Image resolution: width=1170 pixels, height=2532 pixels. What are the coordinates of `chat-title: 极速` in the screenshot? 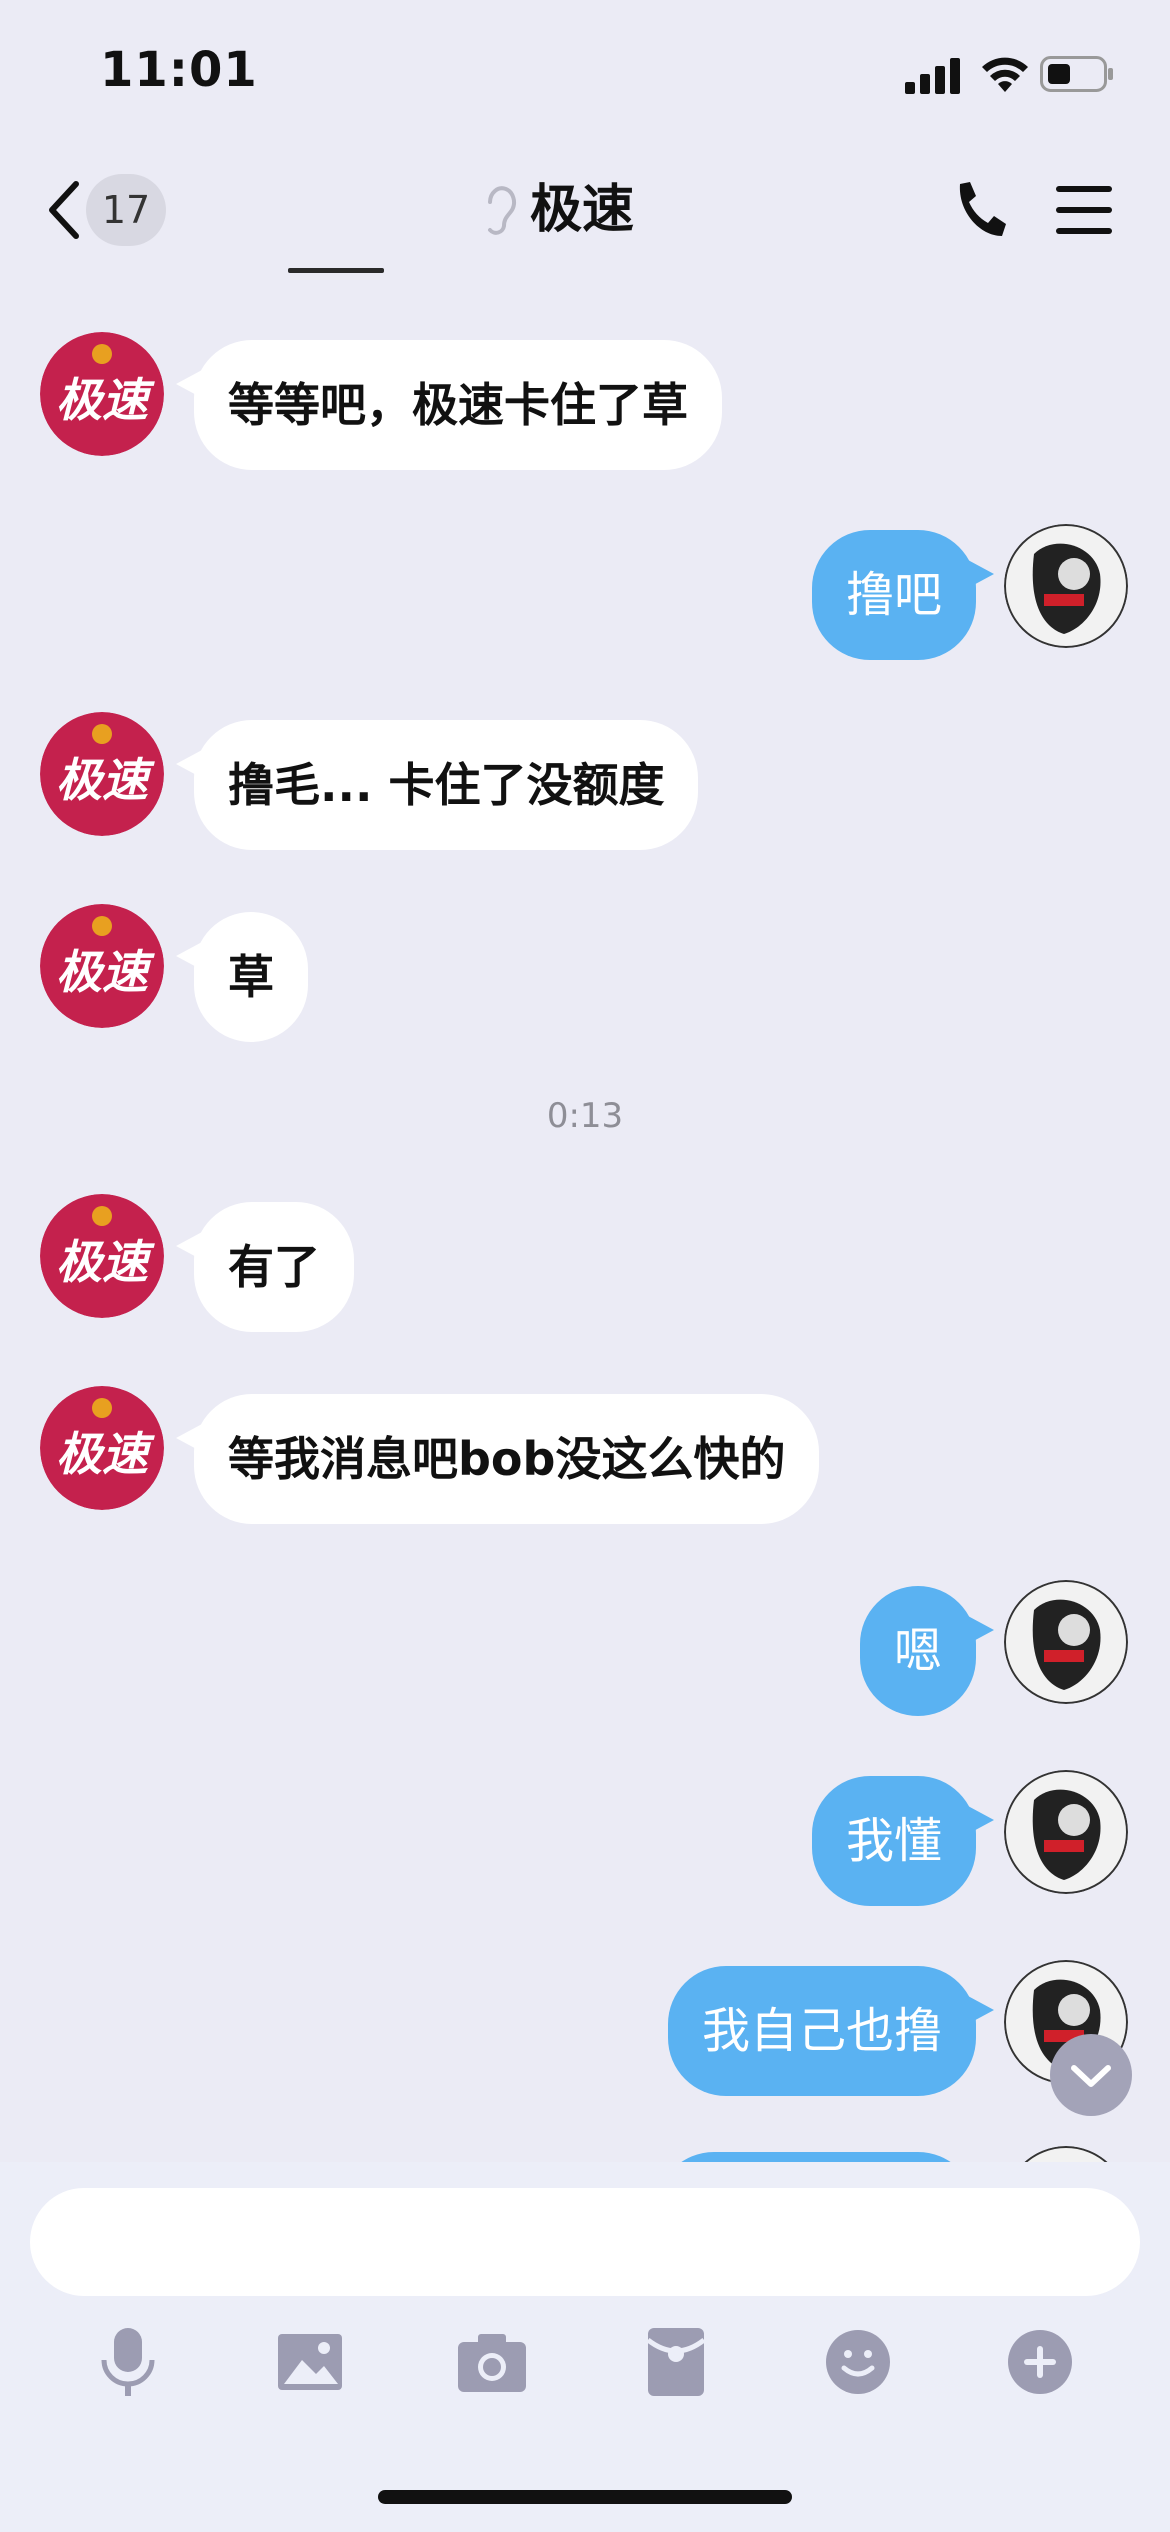 It's located at (582, 210).